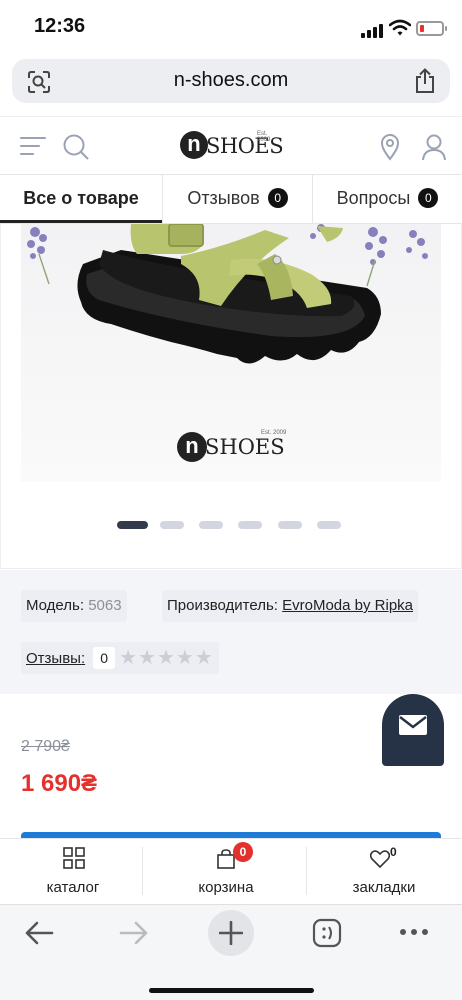 This screenshot has height=1000, width=462. I want to click on model-value: 5063, so click(105, 605).